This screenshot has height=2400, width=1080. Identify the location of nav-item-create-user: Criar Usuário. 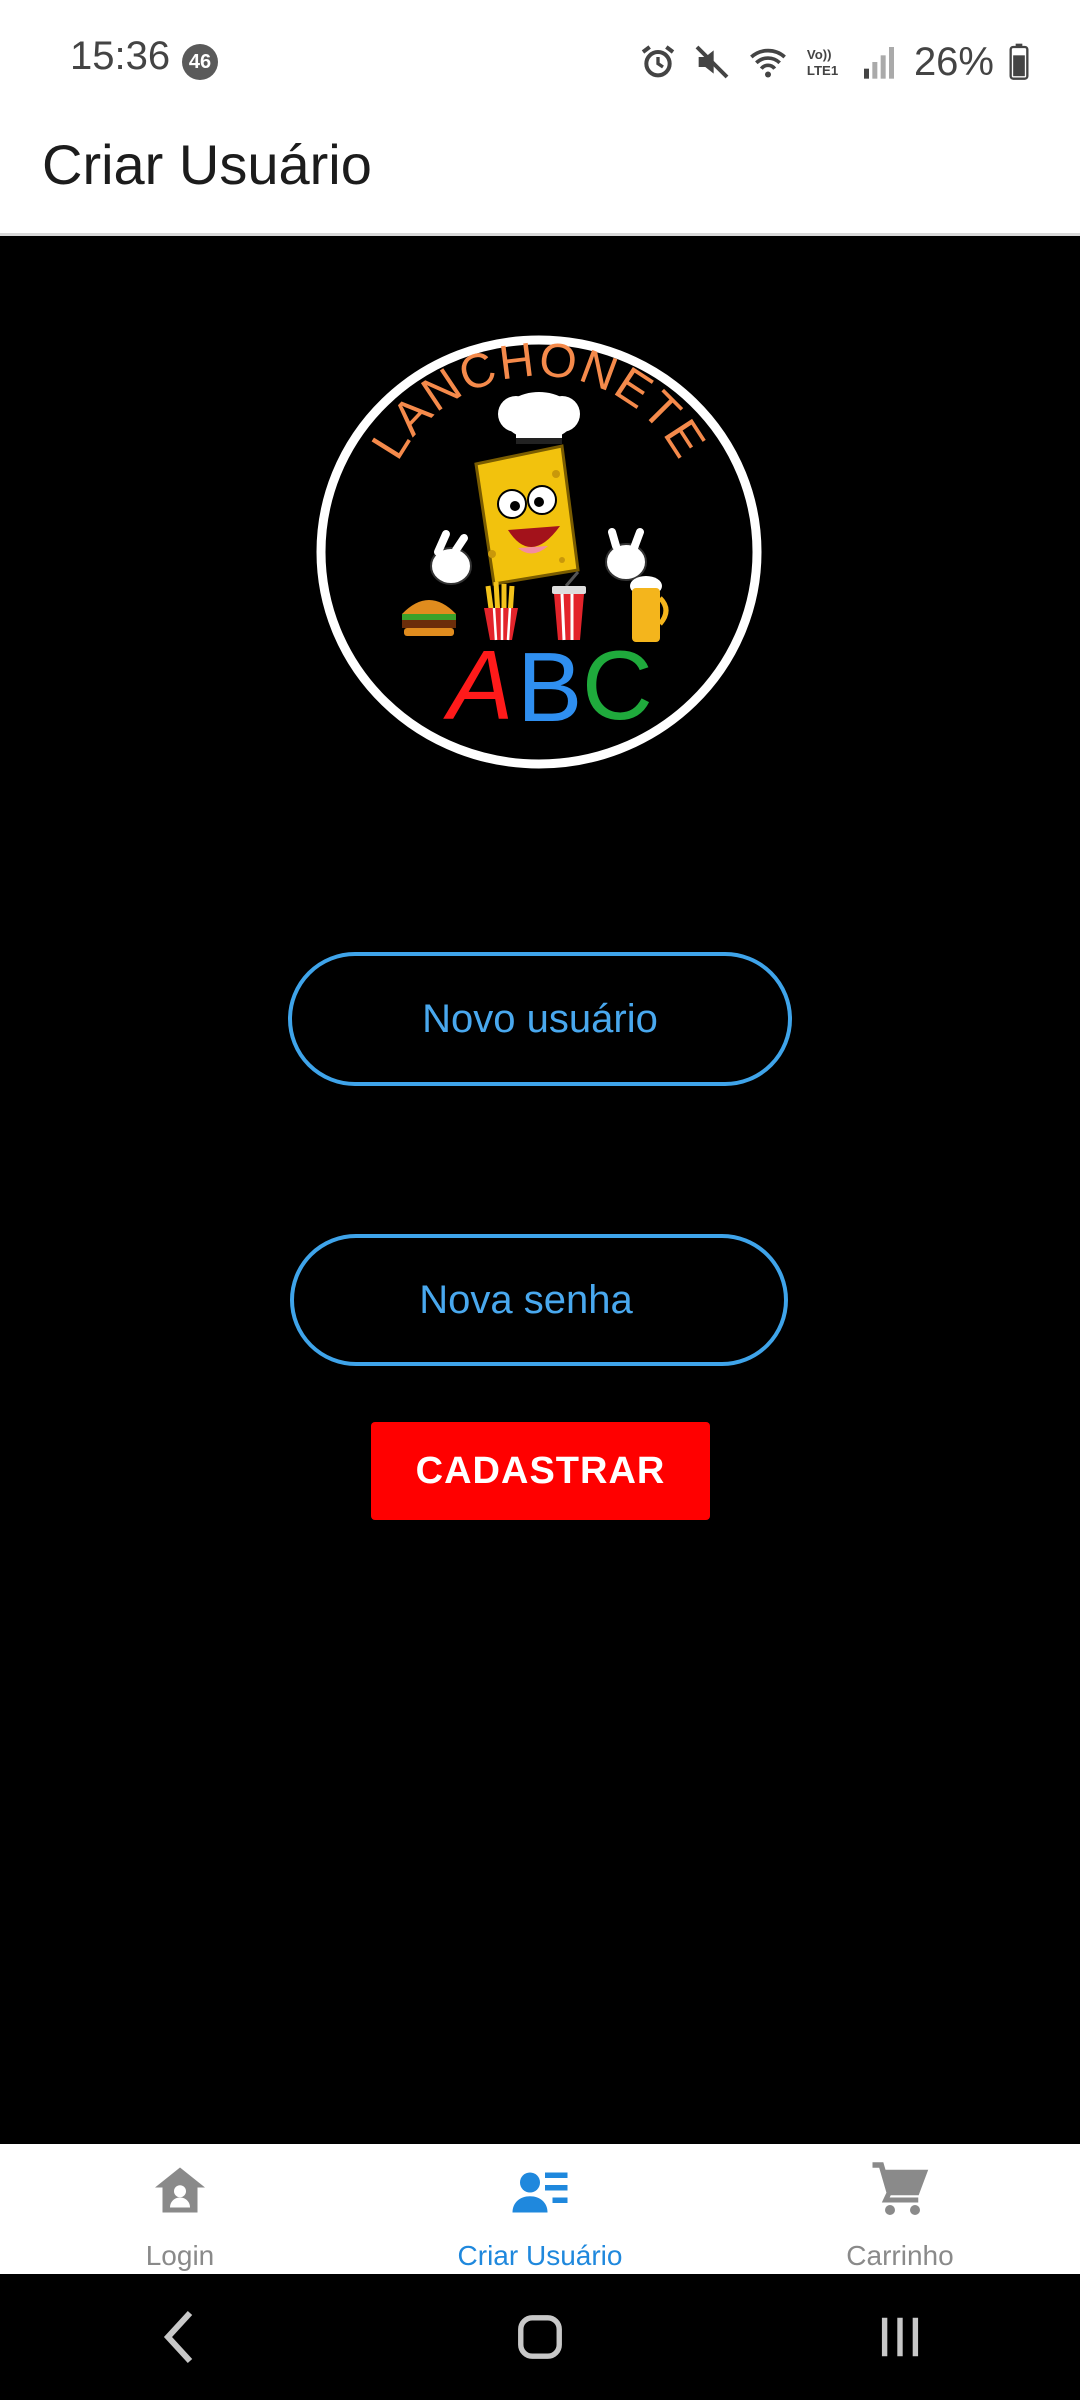
(540, 2209).